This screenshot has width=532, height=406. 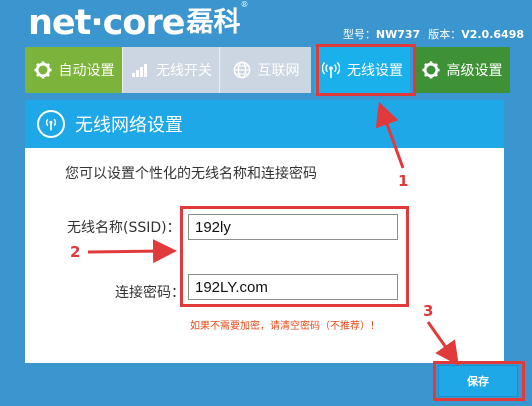 What do you see at coordinates (124, 228) in the screenshot?
I see `ssid-label: 无线名称(SSID)：` at bounding box center [124, 228].